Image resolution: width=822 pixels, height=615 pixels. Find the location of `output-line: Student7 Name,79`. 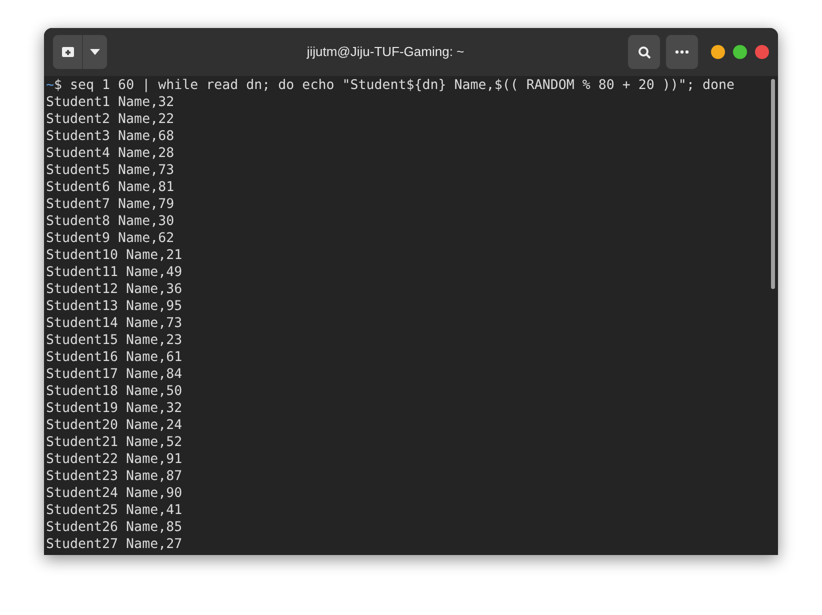

output-line: Student7 Name,79 is located at coordinates (110, 204).